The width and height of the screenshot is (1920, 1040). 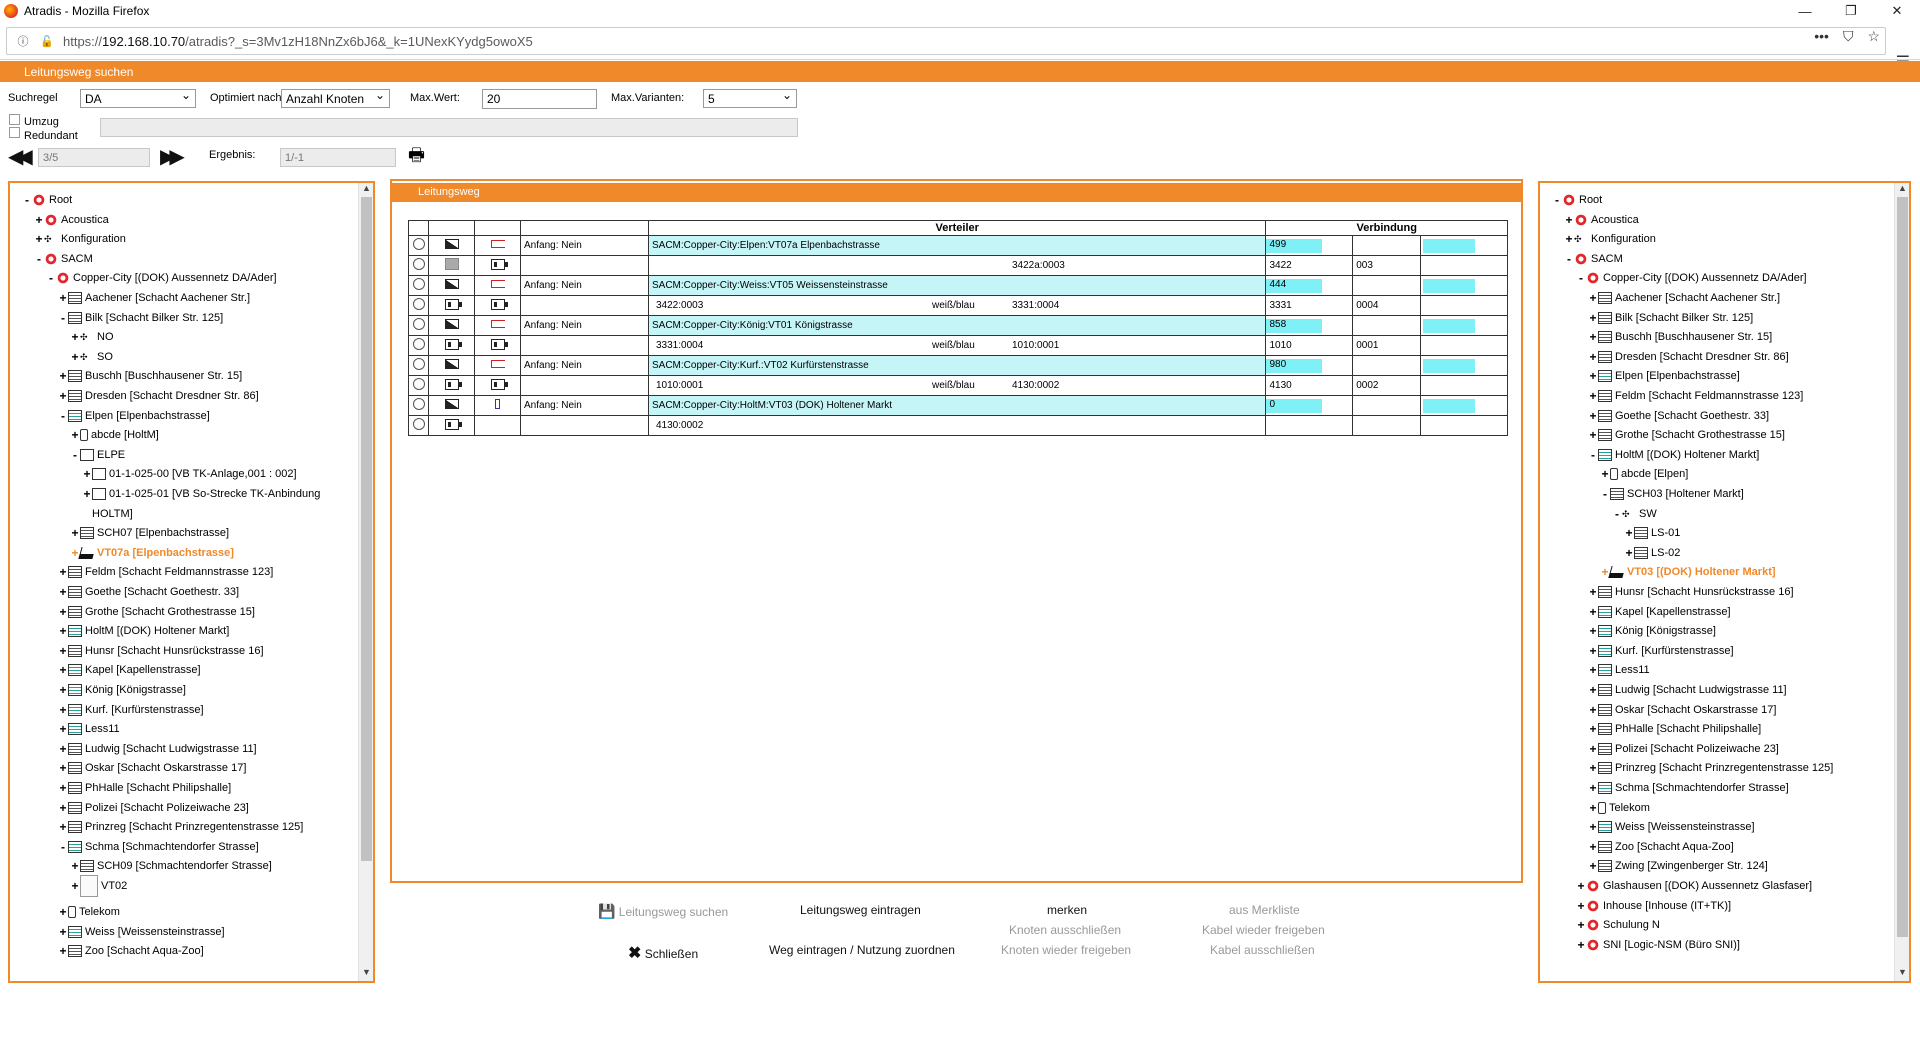 I want to click on tree-node: + SCH07 [Elpenbachstrasse], so click(x=149, y=533).